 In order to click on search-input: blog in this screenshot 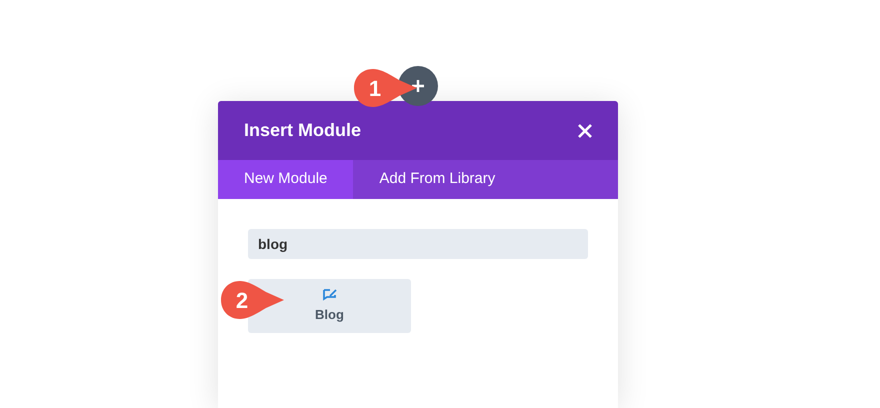, I will do `click(418, 244)`.